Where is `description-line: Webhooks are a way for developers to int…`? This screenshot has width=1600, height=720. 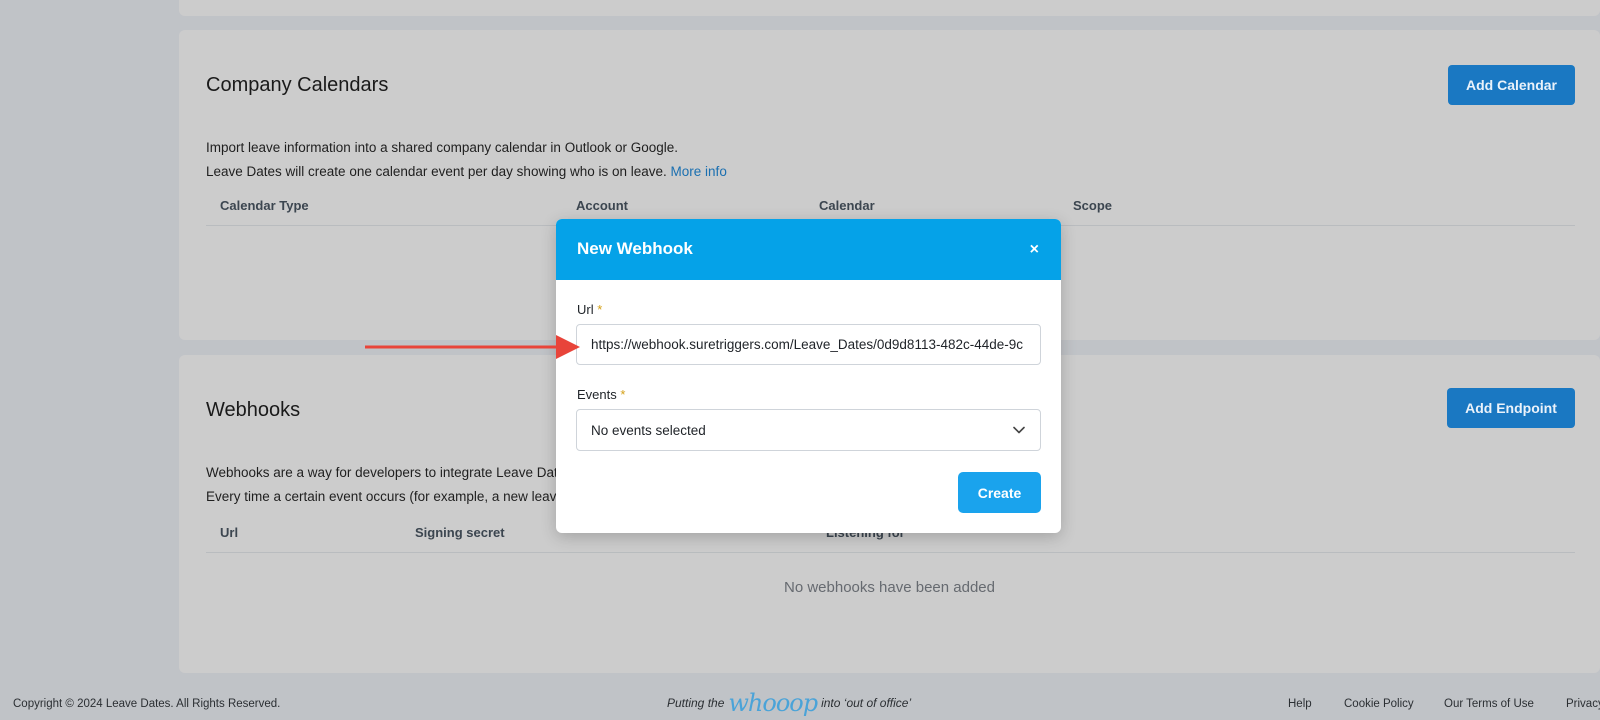
description-line: Webhooks are a way for developers to int… is located at coordinates (382, 472).